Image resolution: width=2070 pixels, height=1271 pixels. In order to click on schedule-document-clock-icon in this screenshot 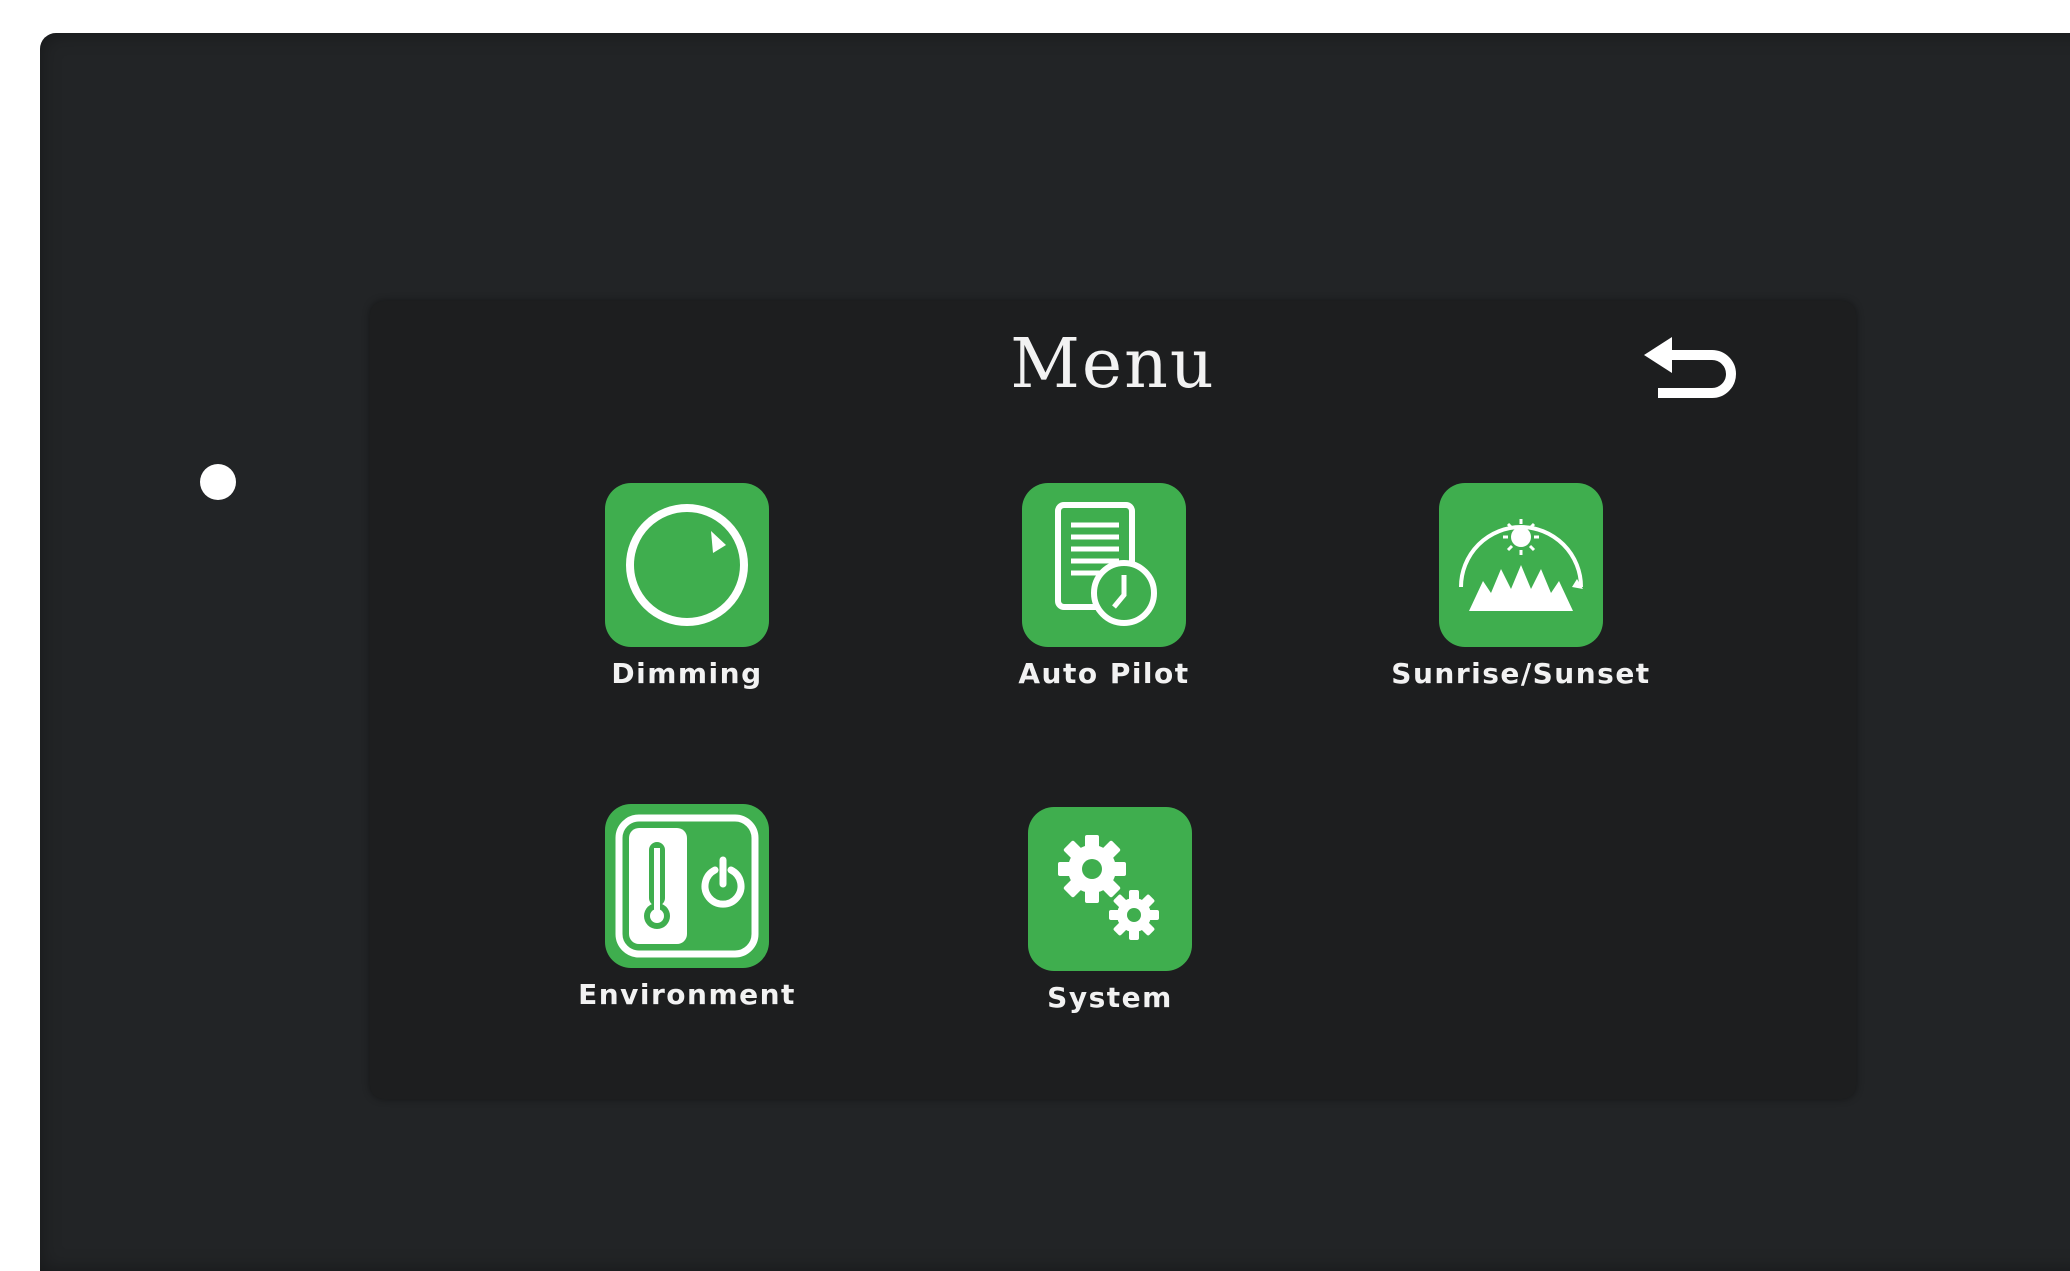, I will do `click(1104, 565)`.